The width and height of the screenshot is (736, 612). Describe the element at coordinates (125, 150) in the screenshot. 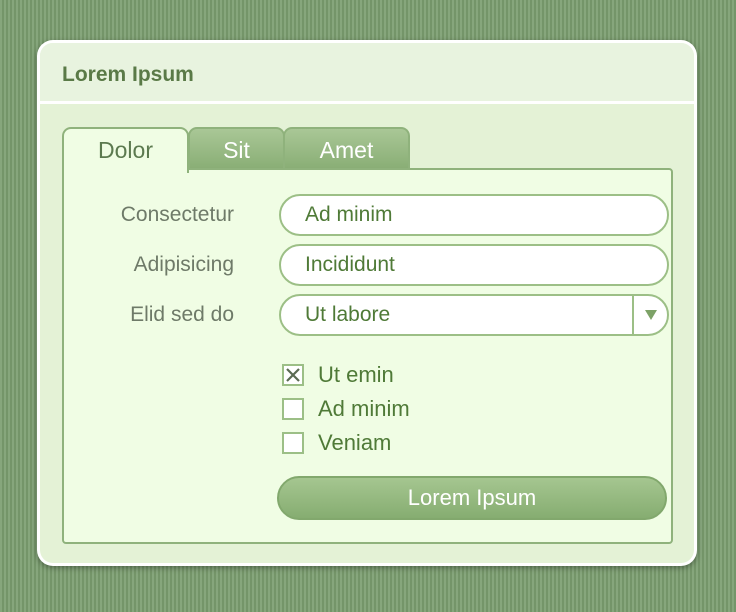

I see `tab-dolor: Dolor` at that location.